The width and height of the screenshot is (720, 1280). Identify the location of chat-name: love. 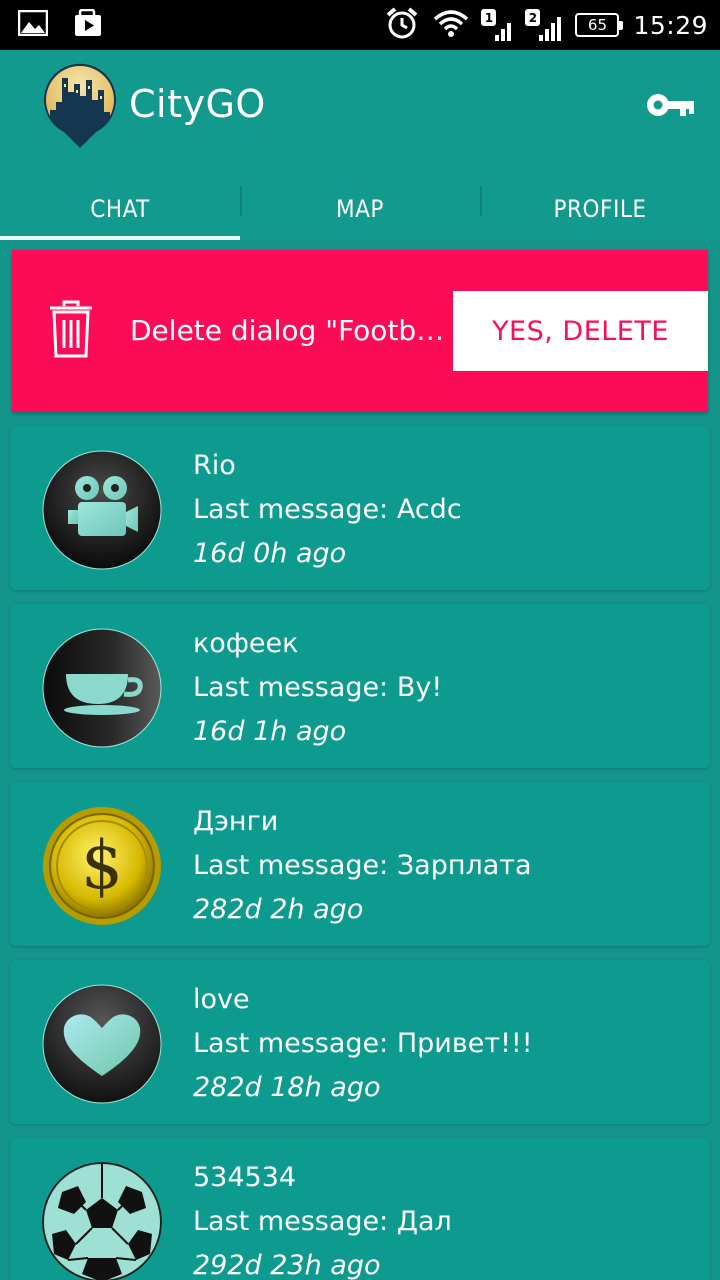
(221, 999).